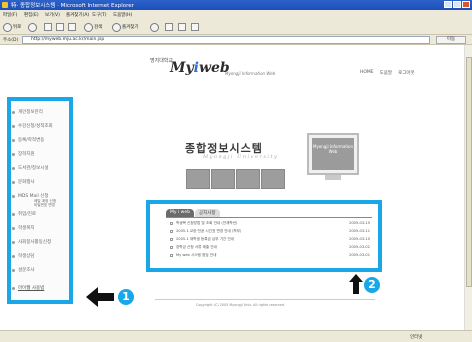  I want to click on address-input: http://myweb.mju.ac.kr/main.jsp, so click(226, 40).